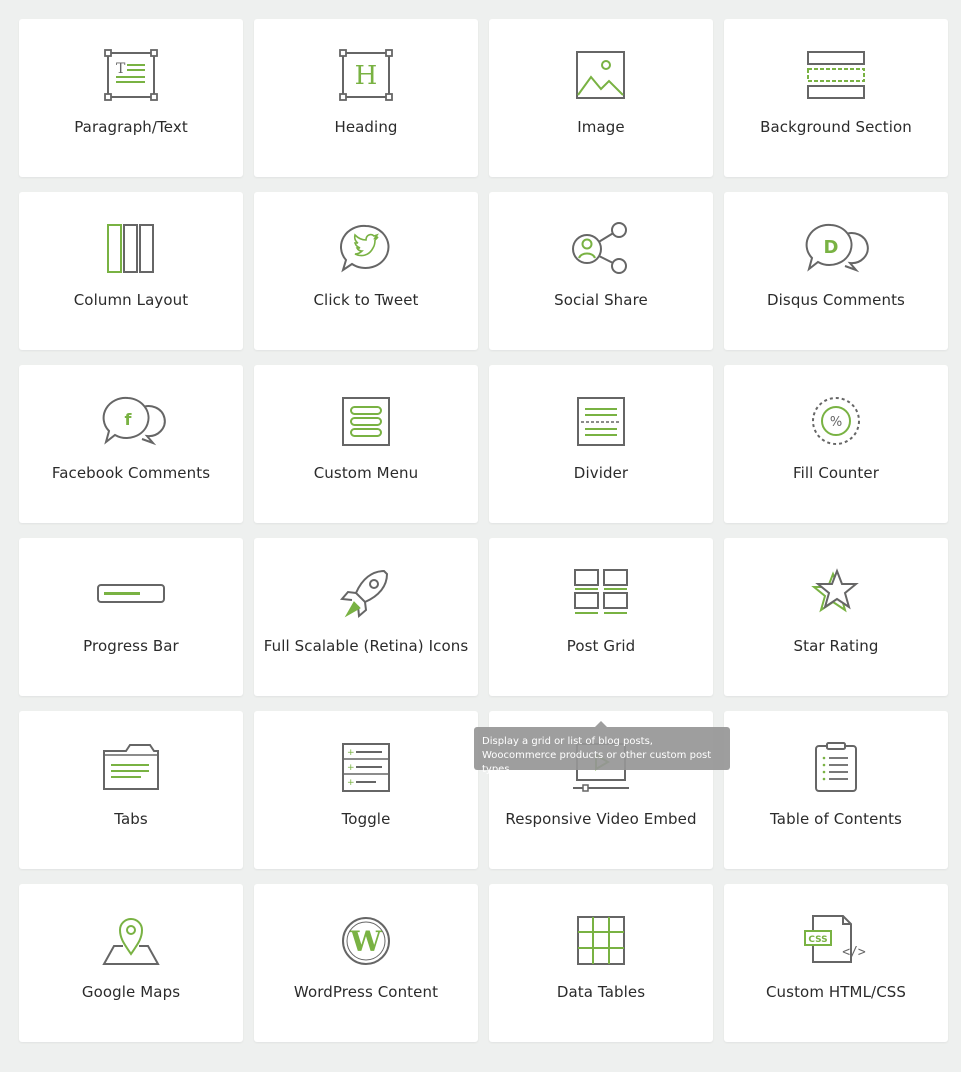 The height and width of the screenshot is (1072, 961). I want to click on facebook-comments-icon: f, so click(131, 422).